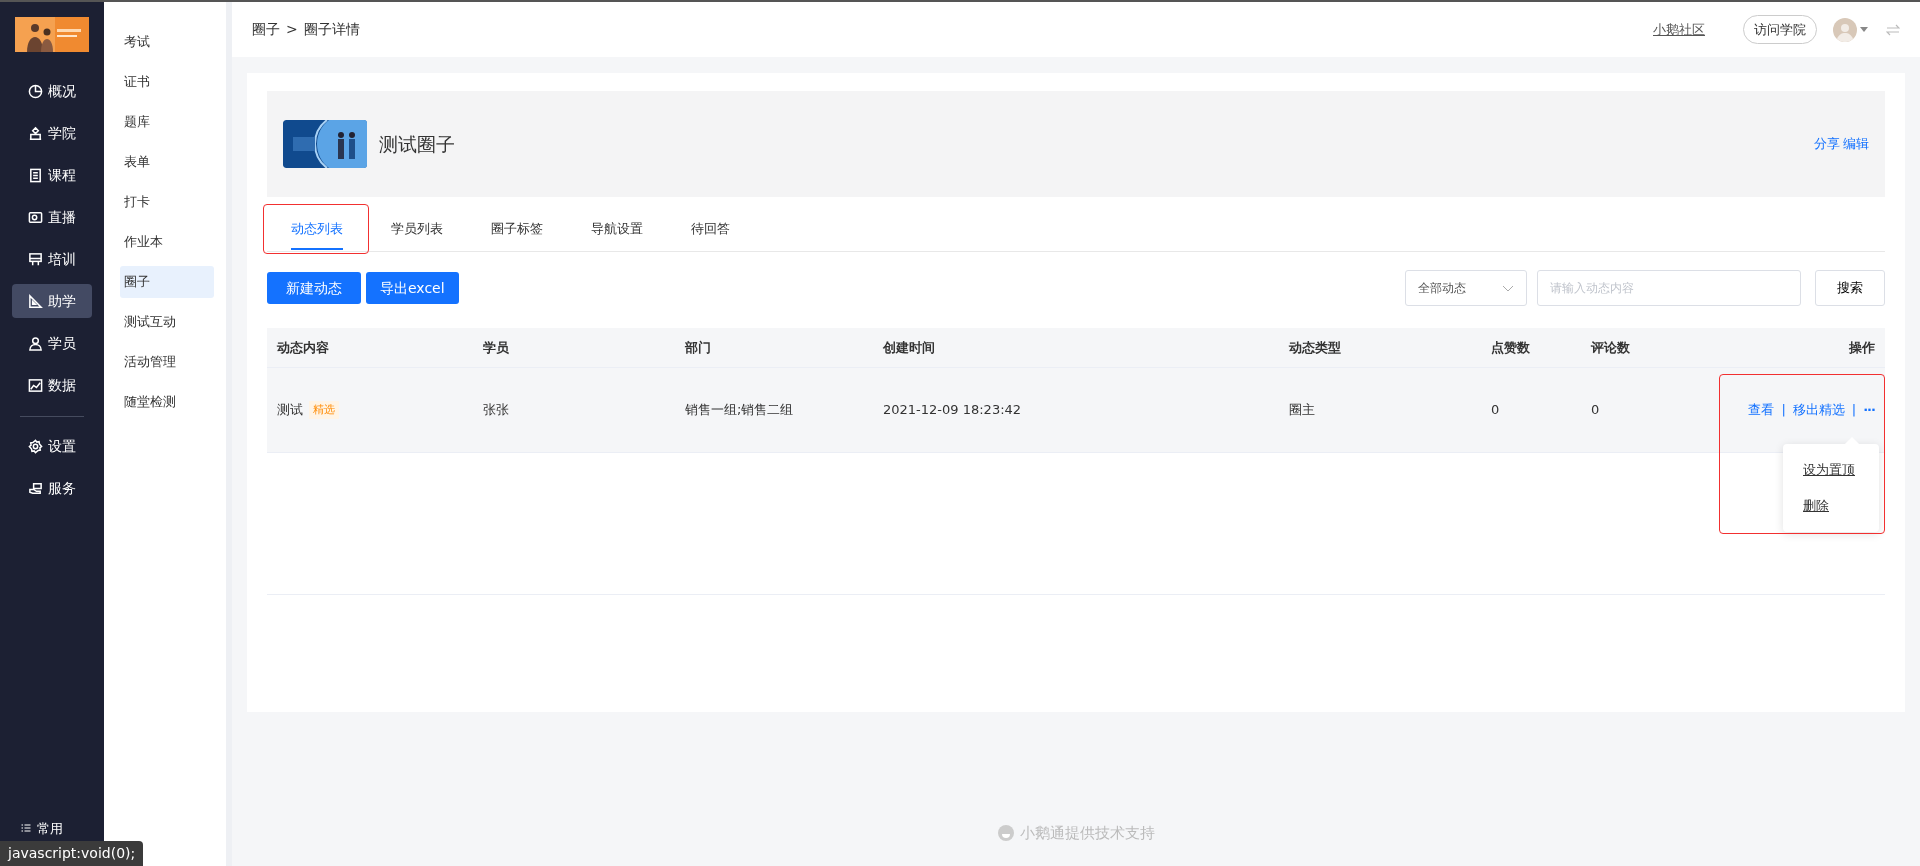  What do you see at coordinates (1850, 288) in the screenshot?
I see `search-button: 搜索` at bounding box center [1850, 288].